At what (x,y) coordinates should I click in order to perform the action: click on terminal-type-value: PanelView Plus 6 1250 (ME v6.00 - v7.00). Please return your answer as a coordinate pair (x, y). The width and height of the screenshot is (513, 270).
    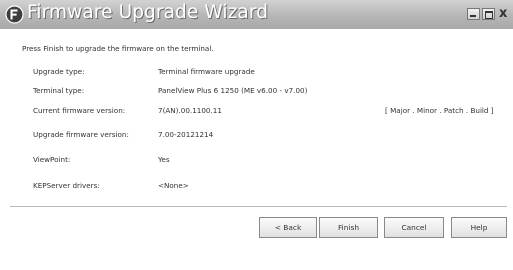
    Looking at the image, I should click on (233, 90).